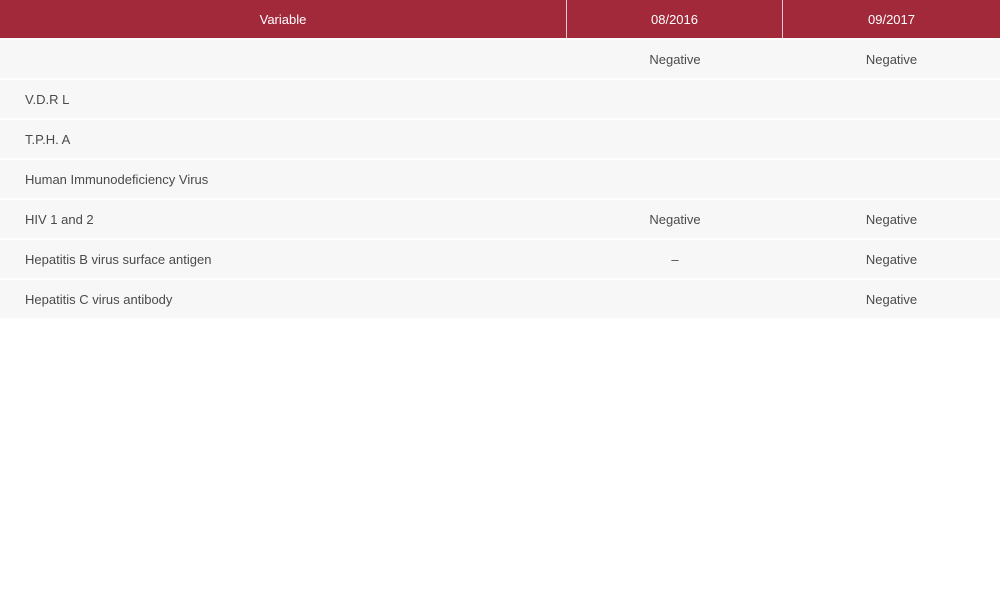 The width and height of the screenshot is (1000, 600). Describe the element at coordinates (283, 98) in the screenshot. I see `variable-cell: V.D.R L` at that location.